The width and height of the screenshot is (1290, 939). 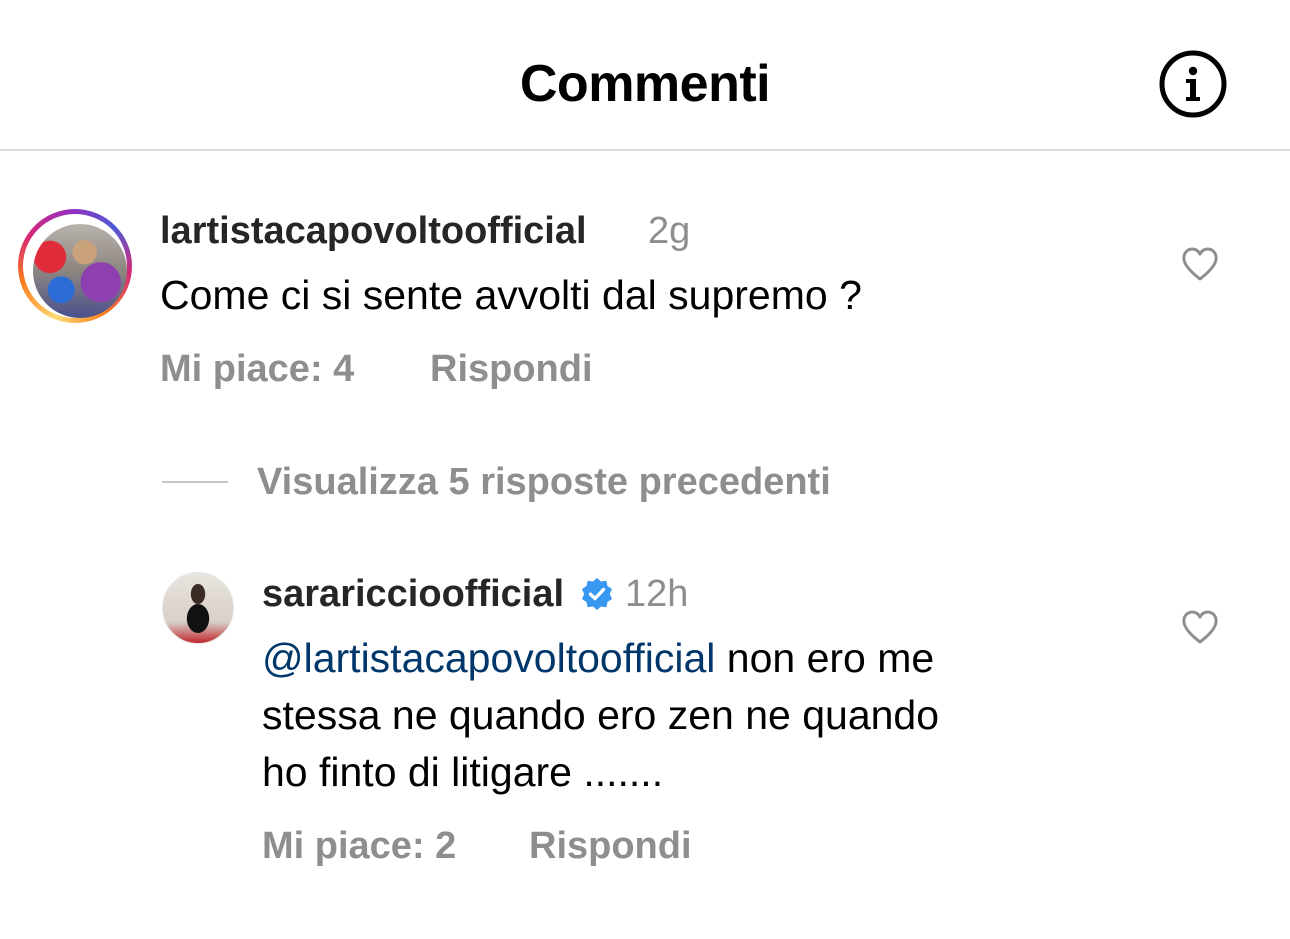 I want to click on verified-badge-icon, so click(x=597, y=594).